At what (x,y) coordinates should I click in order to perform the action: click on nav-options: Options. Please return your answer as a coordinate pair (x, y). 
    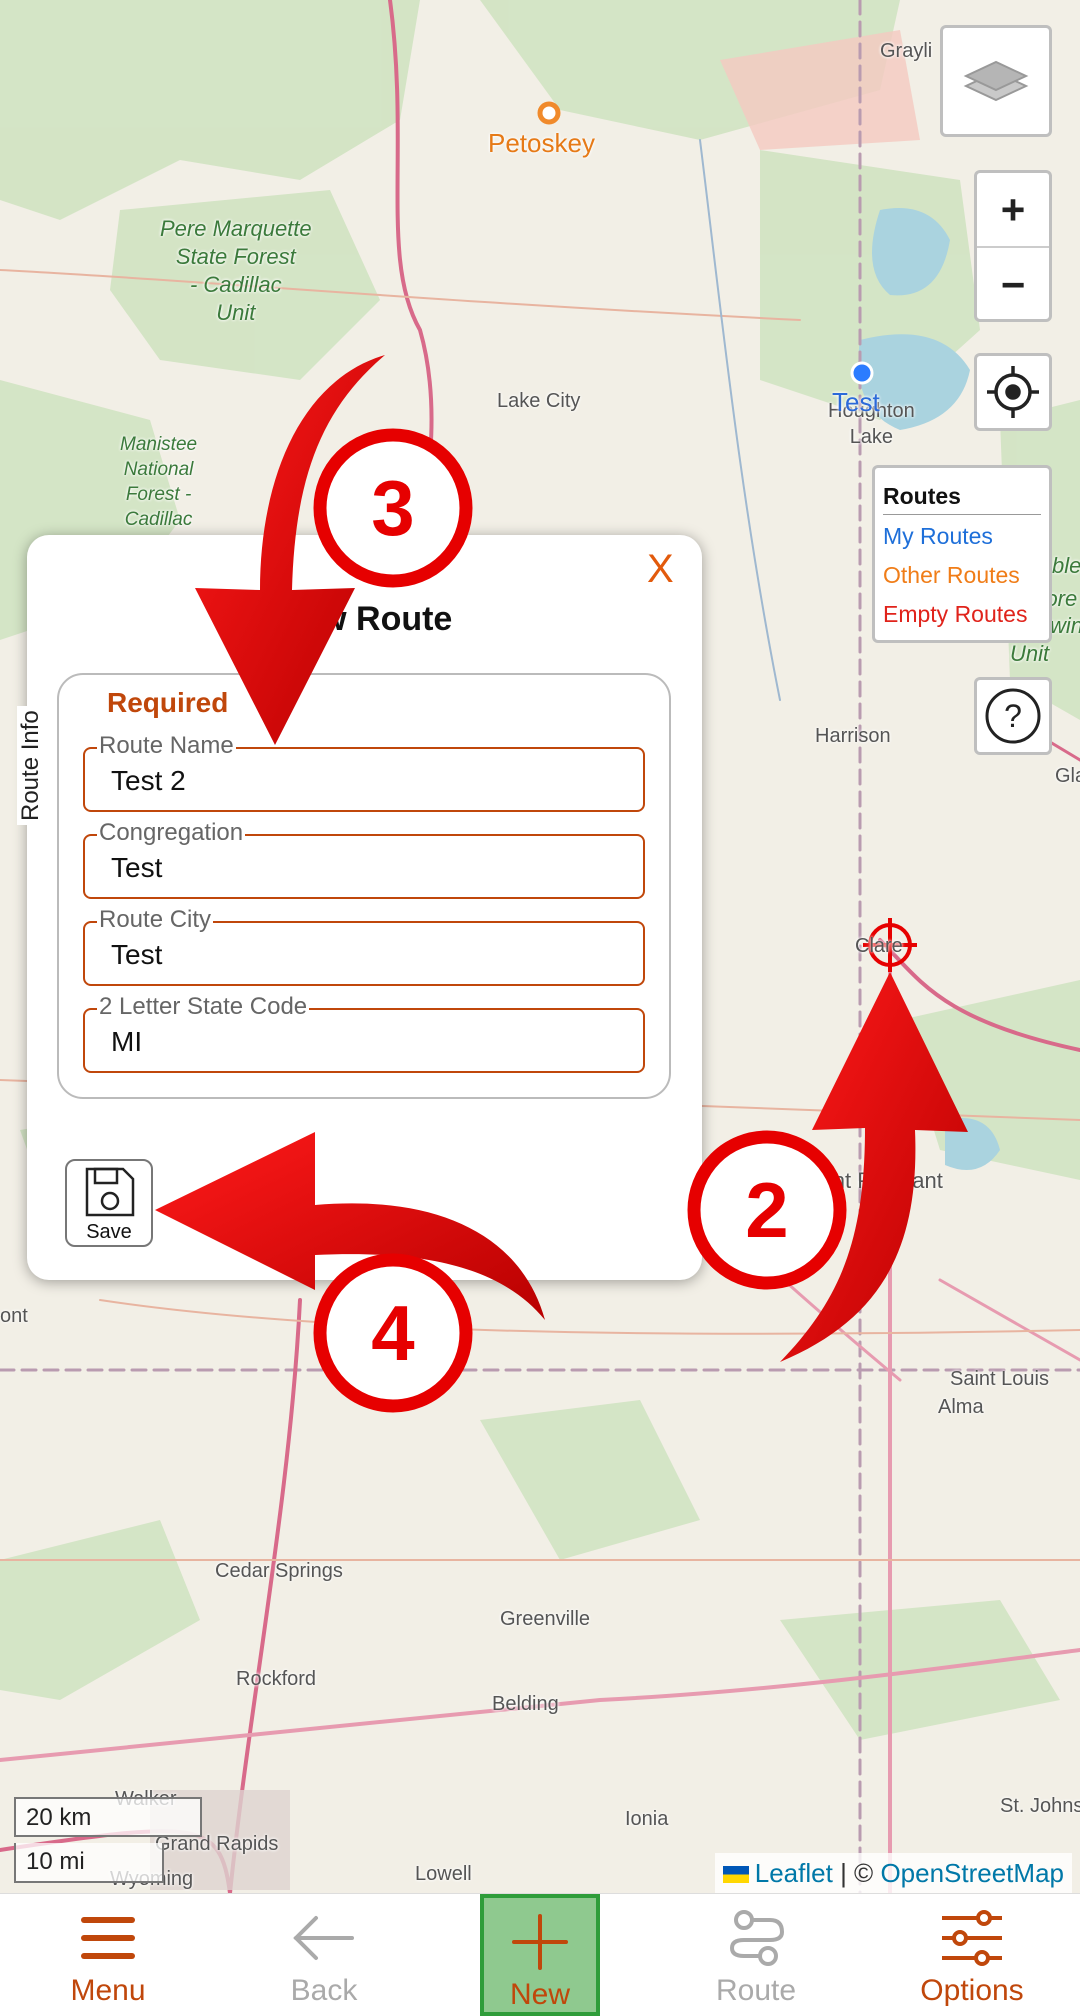
    Looking at the image, I should click on (972, 1955).